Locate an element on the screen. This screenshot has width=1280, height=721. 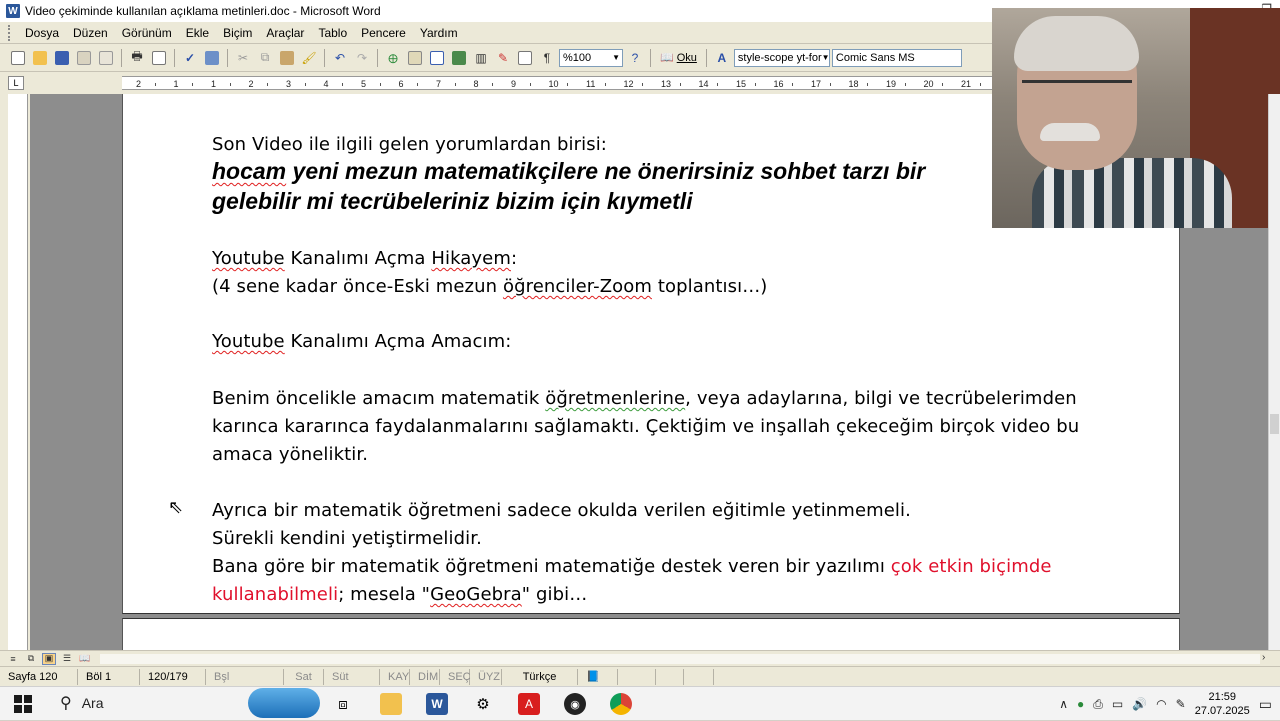
pen-icon: ✎ is located at coordinates (1181, 704).